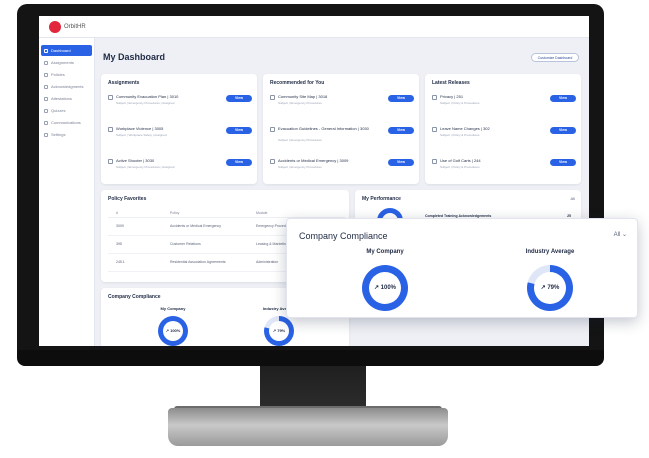 The image size is (649, 458). Describe the element at coordinates (452, 96) in the screenshot. I see `release-title: Privacy | 251` at that location.